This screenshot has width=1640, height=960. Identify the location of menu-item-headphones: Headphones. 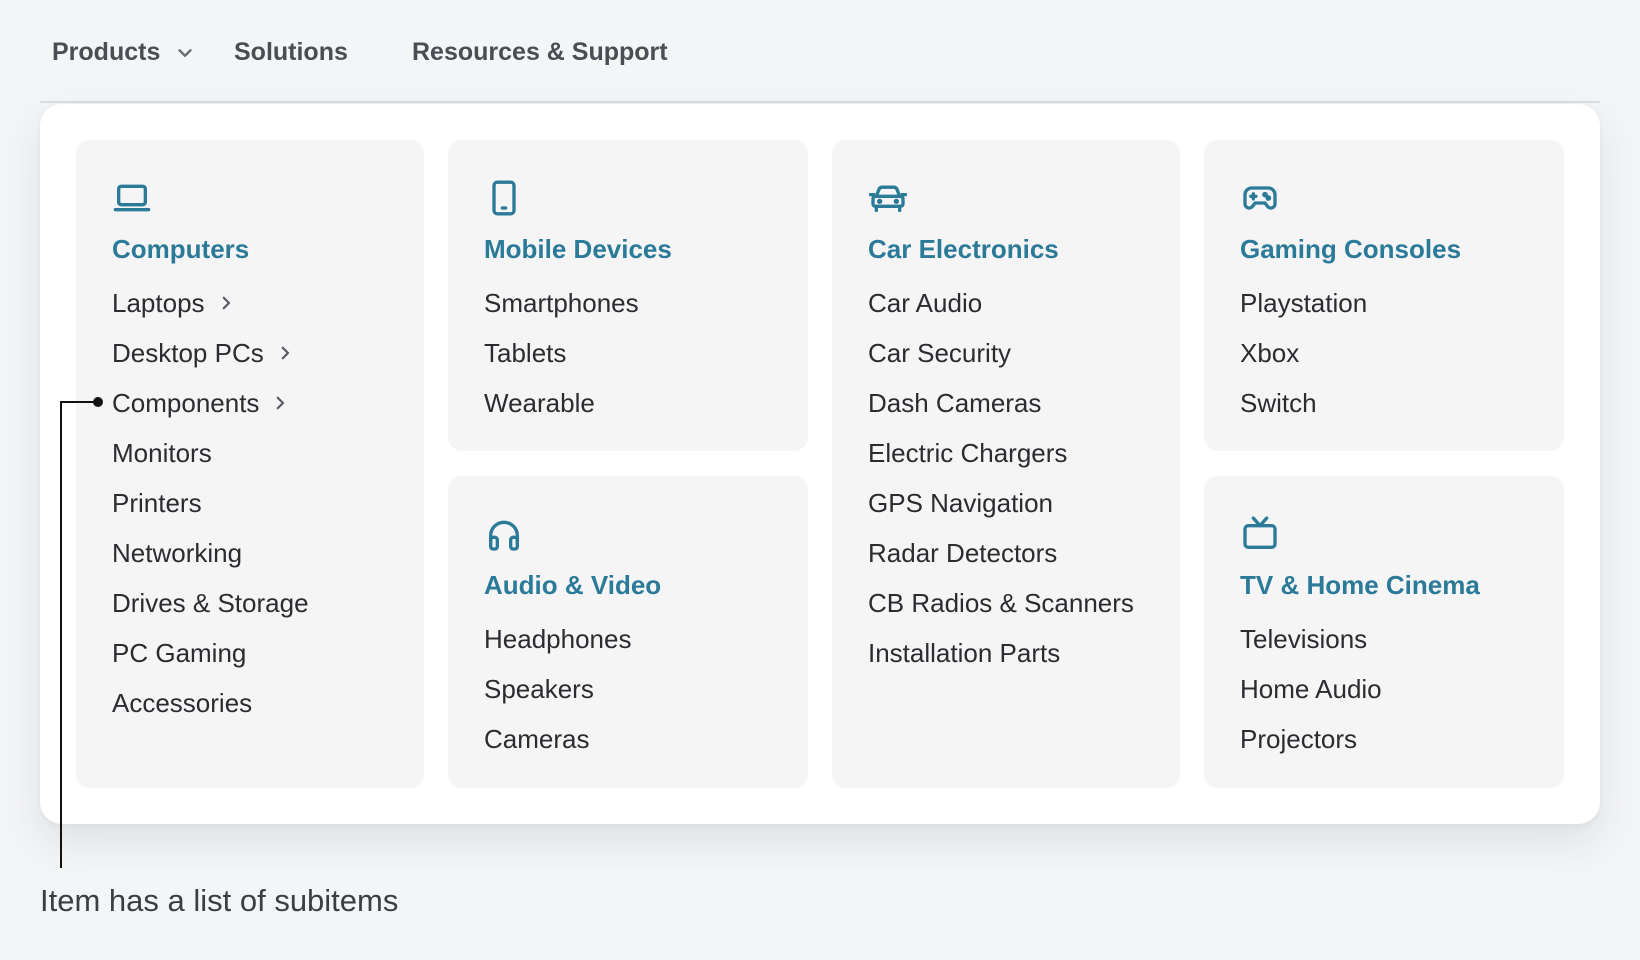
(628, 639).